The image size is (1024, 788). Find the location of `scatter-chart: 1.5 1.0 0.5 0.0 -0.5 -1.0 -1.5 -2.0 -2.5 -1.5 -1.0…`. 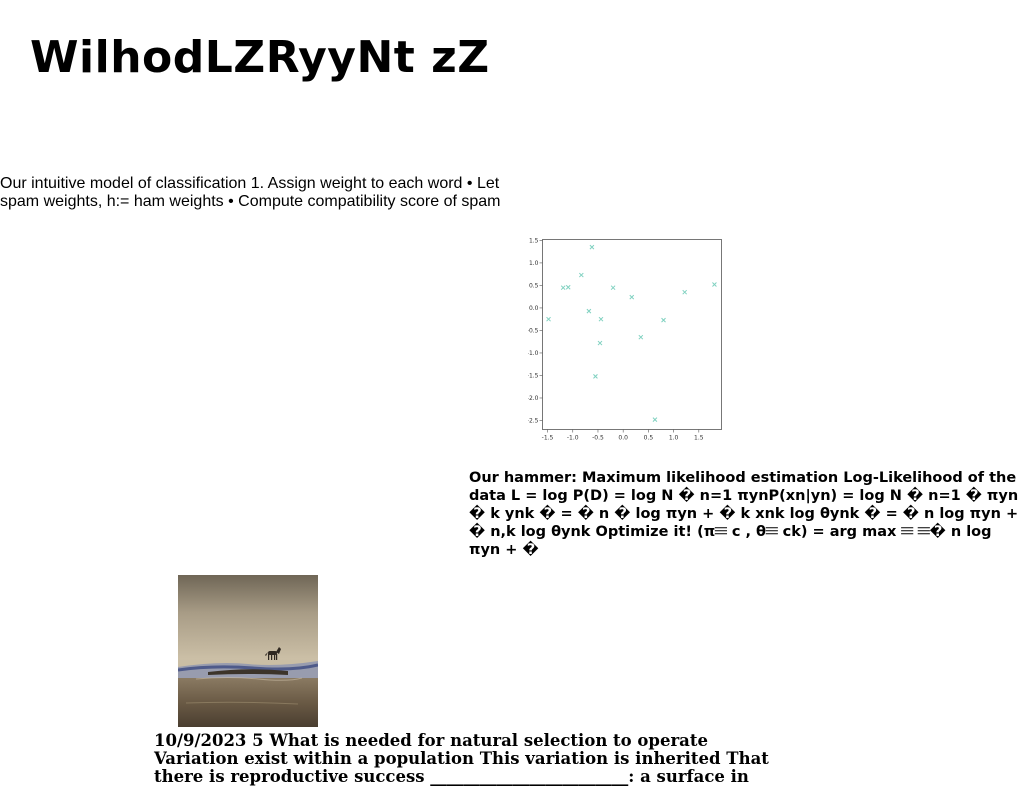

scatter-chart: 1.5 1.0 0.5 0.0 -0.5 -1.0 -1.5 -2.0 -2.5 -1.5 -1.0… is located at coordinates (628, 338).